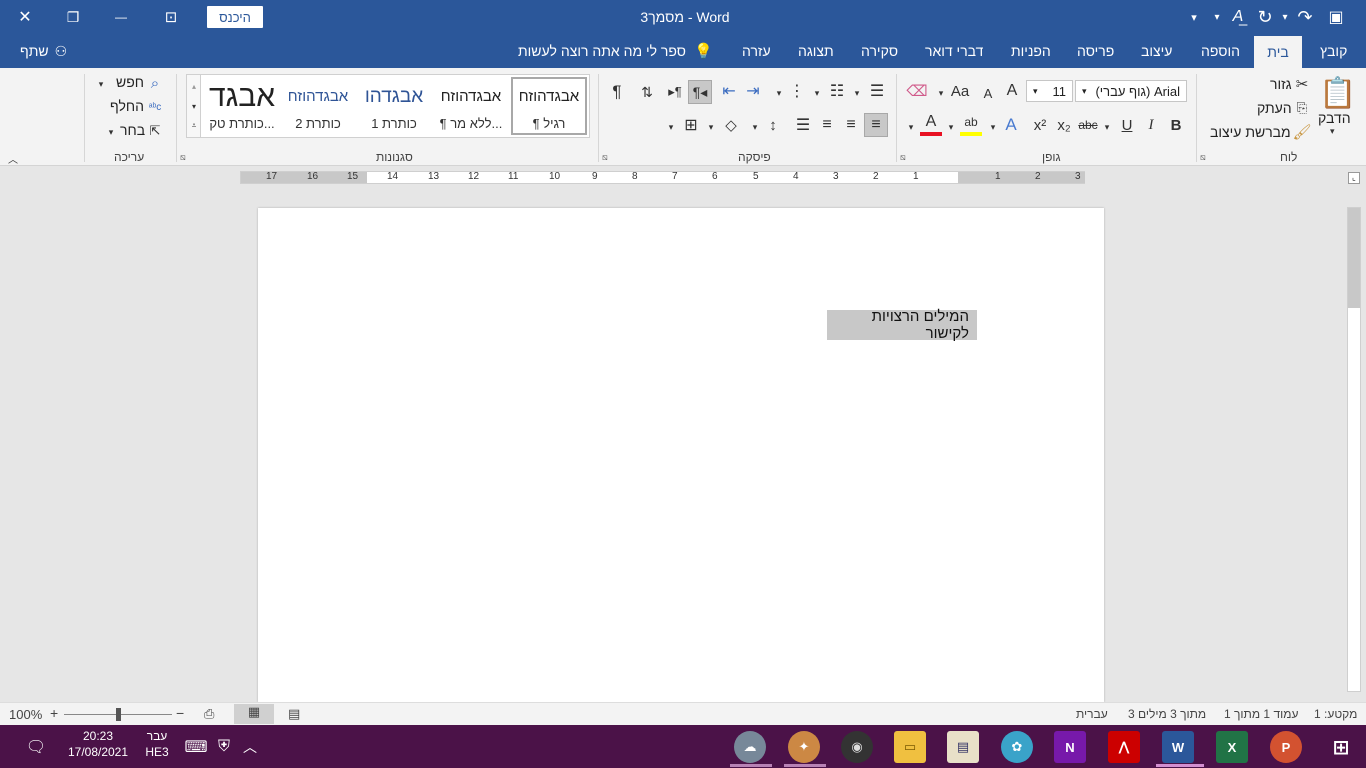 This screenshot has width=1366, height=768. Describe the element at coordinates (1095, 51) in the screenshot. I see `tab-layout: פריסה` at that location.